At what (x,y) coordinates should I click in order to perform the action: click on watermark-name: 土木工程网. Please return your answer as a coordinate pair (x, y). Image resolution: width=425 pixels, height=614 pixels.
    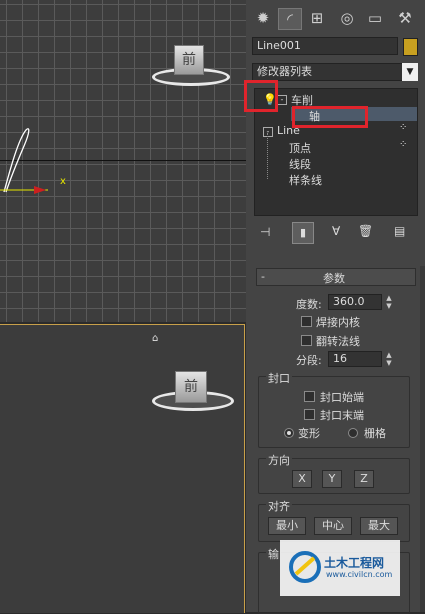
    Looking at the image, I should click on (354, 563).